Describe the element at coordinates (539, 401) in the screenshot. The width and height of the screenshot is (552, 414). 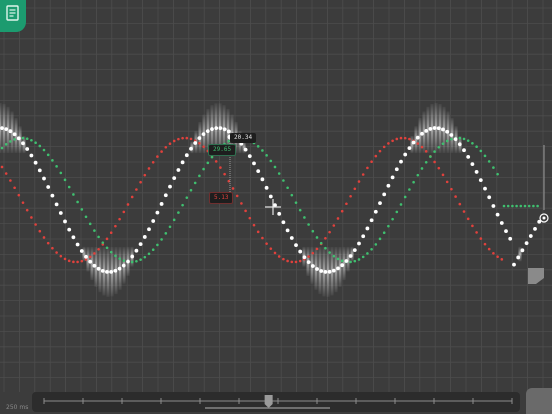
I see `play-button` at that location.